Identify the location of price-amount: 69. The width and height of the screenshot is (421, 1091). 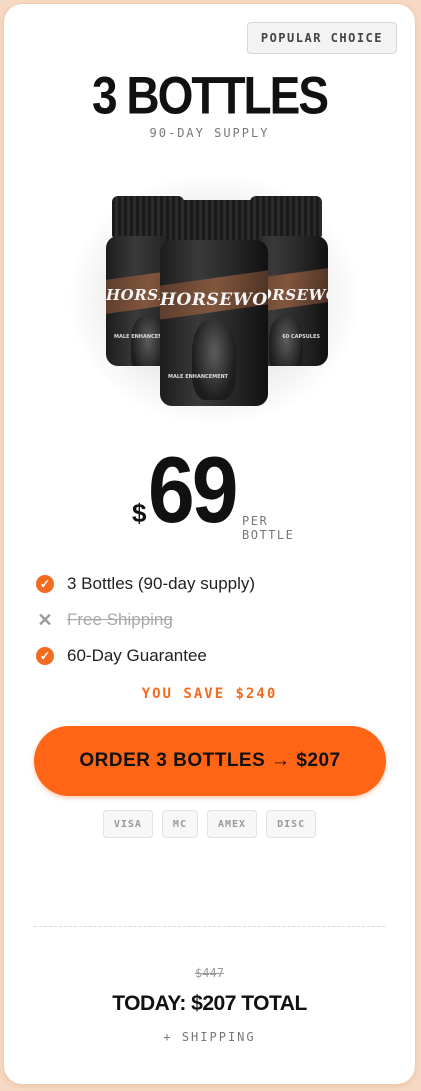
(193, 490).